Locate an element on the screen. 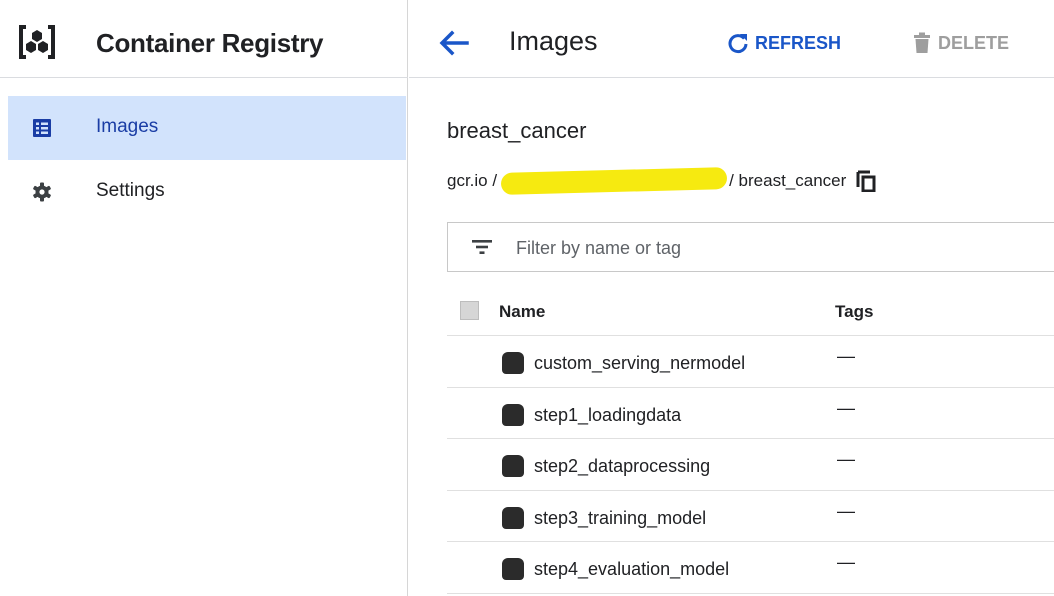 This screenshot has height=596, width=1054. delete-label: DELETE is located at coordinates (974, 42).